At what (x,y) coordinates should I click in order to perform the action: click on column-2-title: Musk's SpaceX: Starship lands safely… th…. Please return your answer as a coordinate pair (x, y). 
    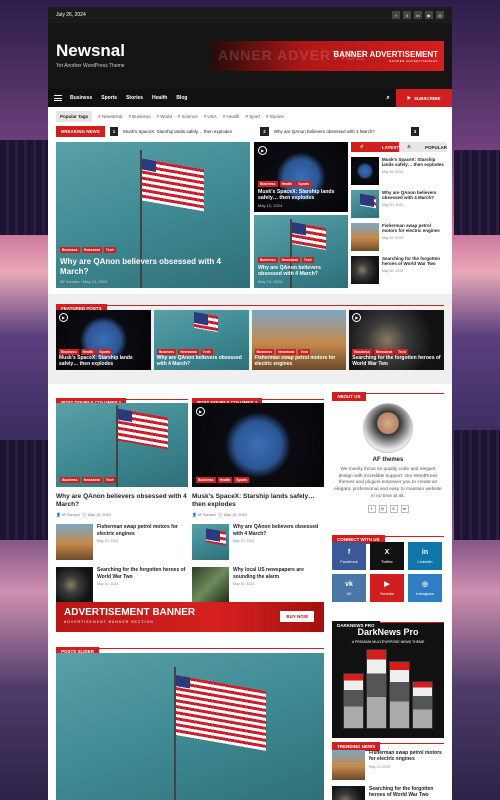
    Looking at the image, I should click on (258, 501).